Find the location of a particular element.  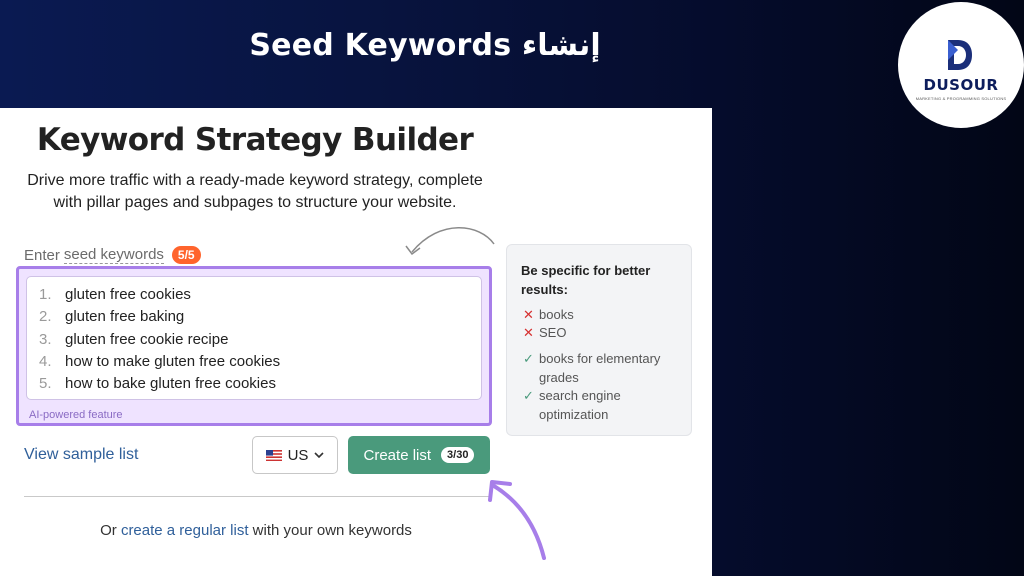

create-list-button: Create list 3/30 is located at coordinates (419, 455).